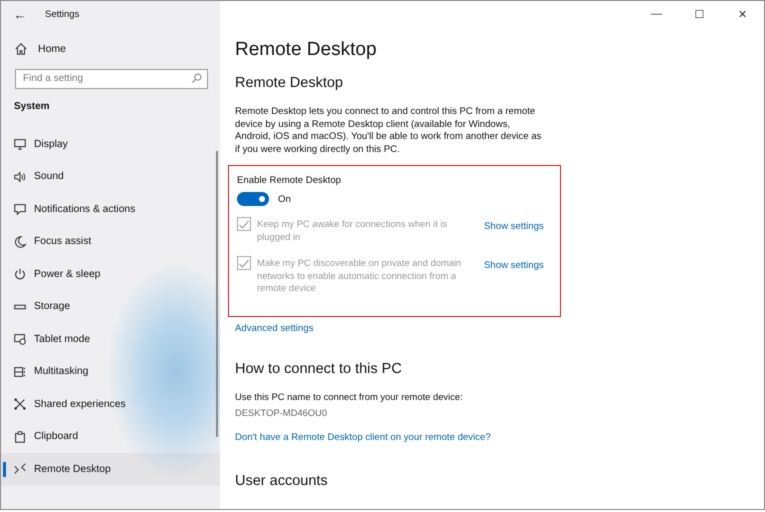 Image resolution: width=765 pixels, height=512 pixels. Describe the element at coordinates (110, 242) in the screenshot. I see `nav-item: Focus assist` at that location.